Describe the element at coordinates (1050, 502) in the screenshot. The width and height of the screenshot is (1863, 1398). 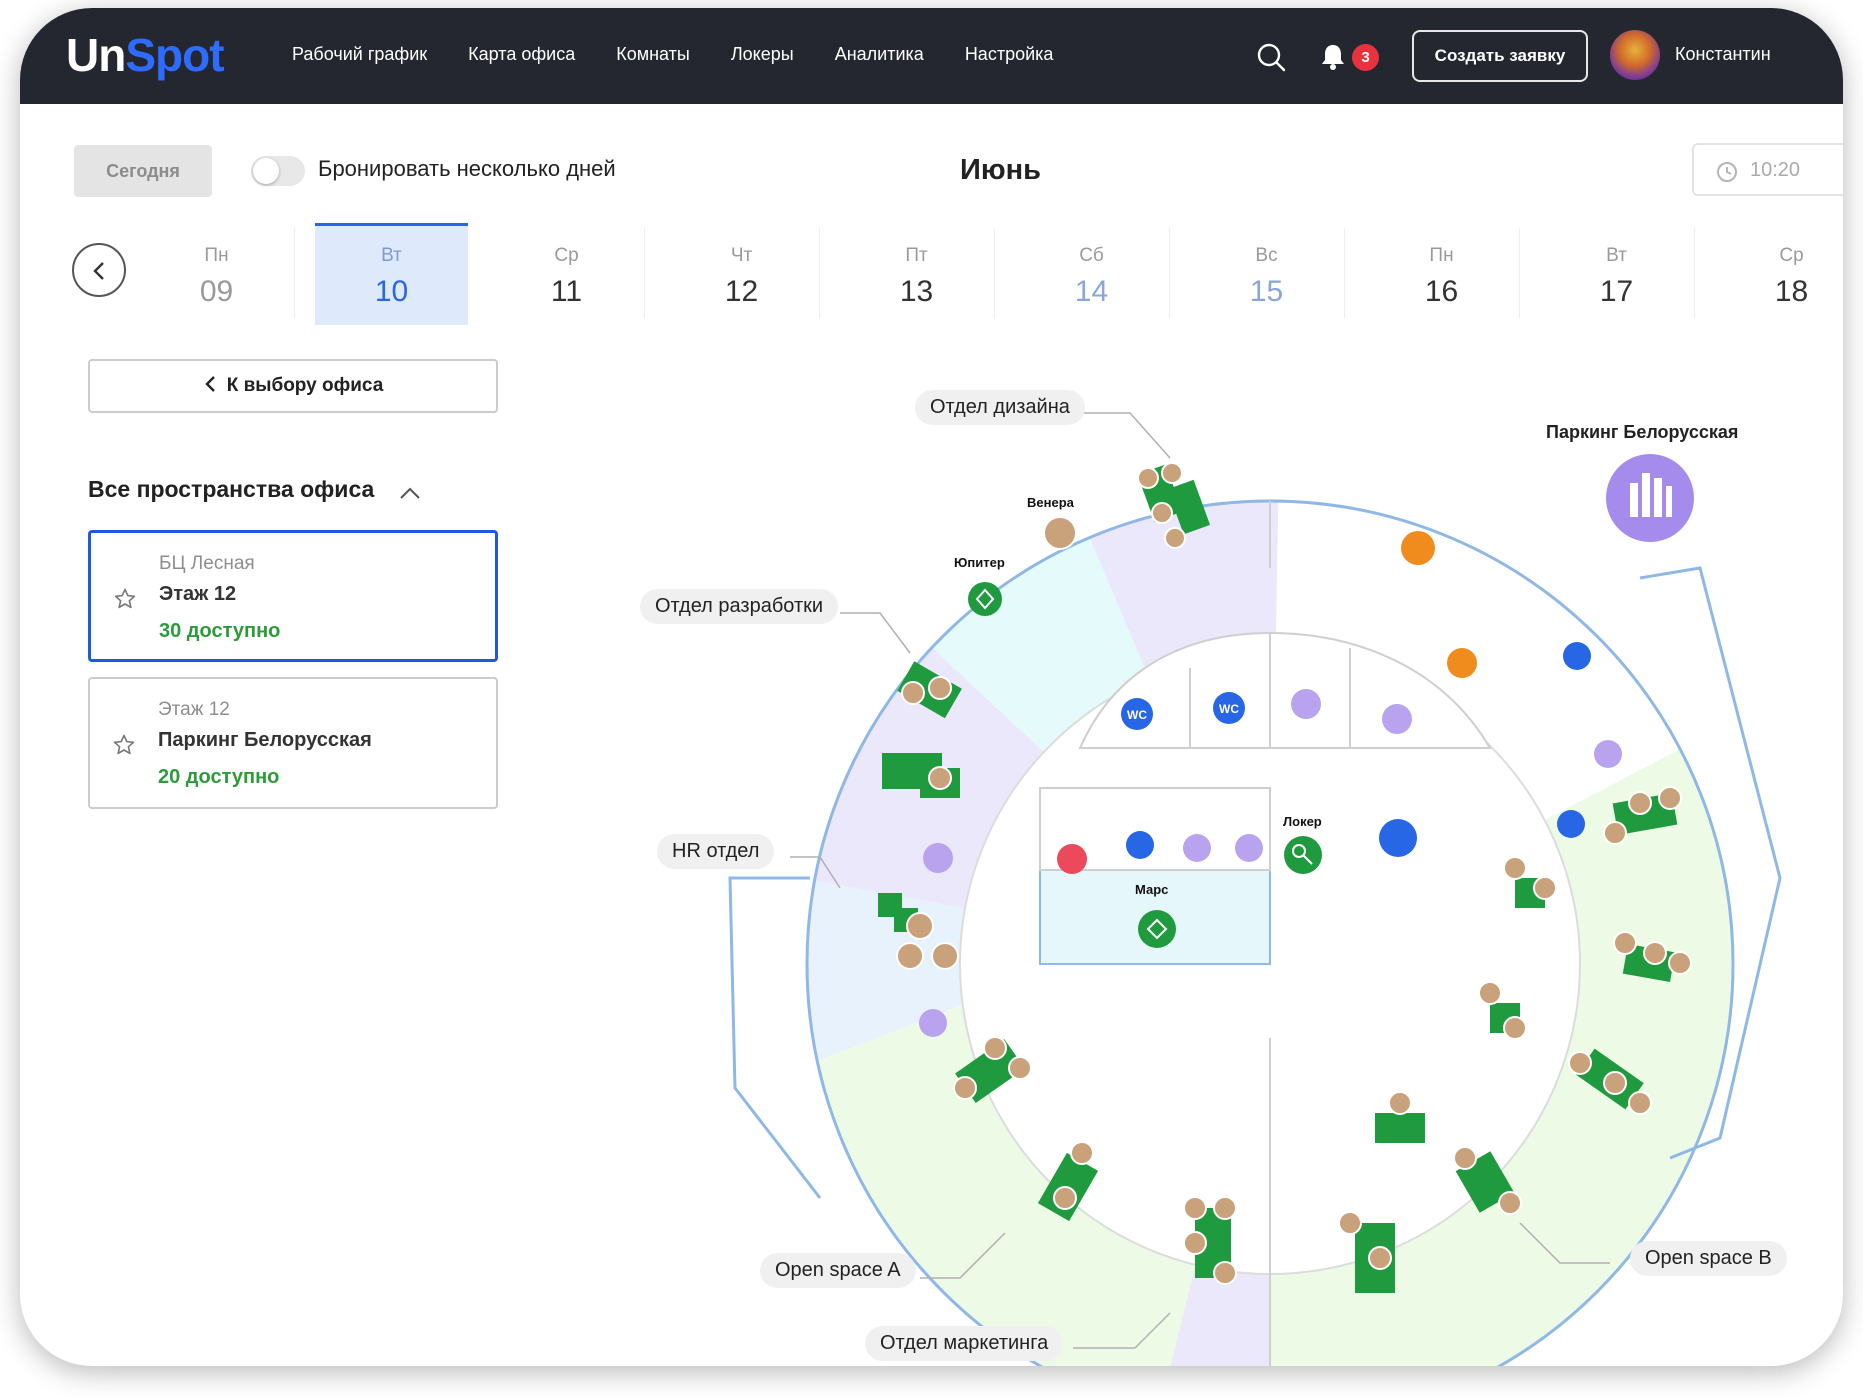
I see `room-label-venera: Венера` at that location.